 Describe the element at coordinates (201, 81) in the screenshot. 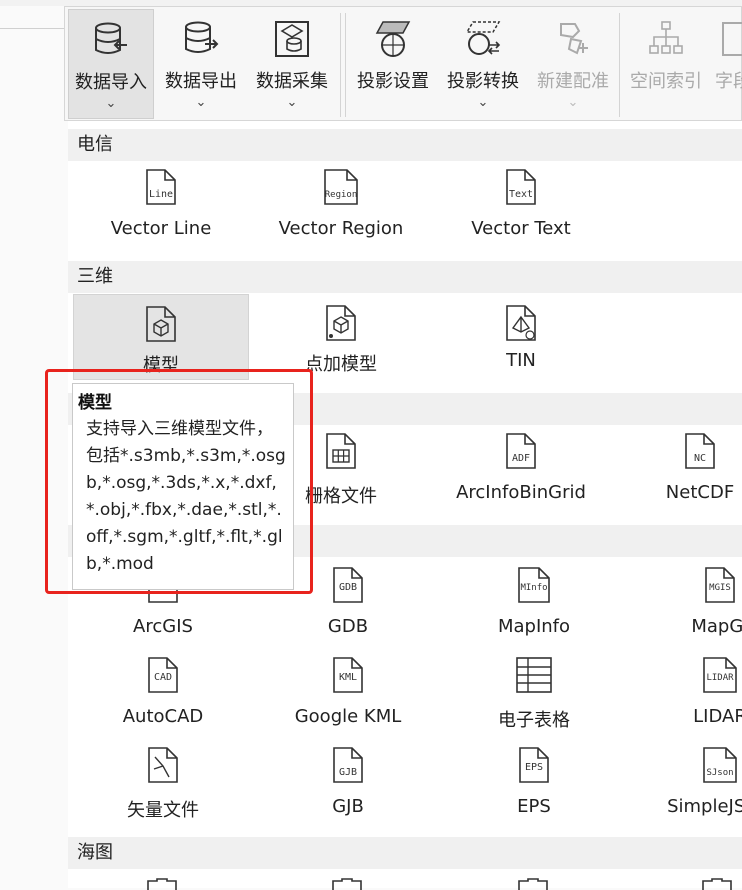

I see `data-export-label: 数据导出` at that location.